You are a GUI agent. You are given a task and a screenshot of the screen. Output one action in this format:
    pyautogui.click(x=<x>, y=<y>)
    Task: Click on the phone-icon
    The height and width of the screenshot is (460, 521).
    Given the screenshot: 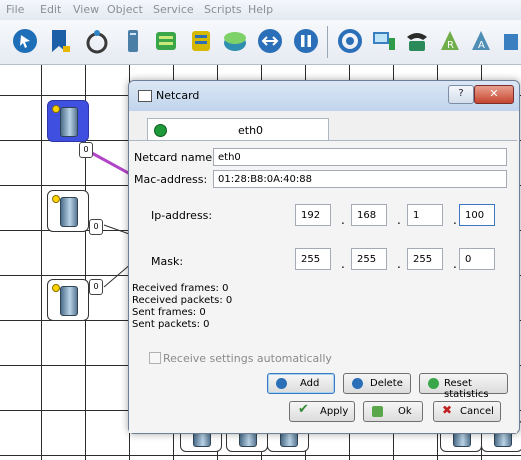 What is the action you would take?
    pyautogui.click(x=417, y=41)
    